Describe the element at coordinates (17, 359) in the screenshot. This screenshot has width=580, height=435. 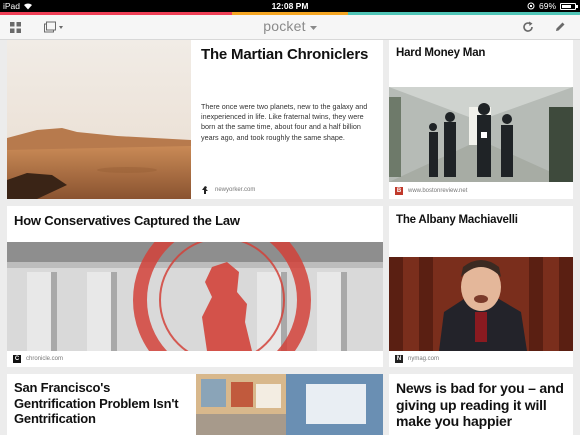
I see `chronicle-logo-icon: C` at that location.